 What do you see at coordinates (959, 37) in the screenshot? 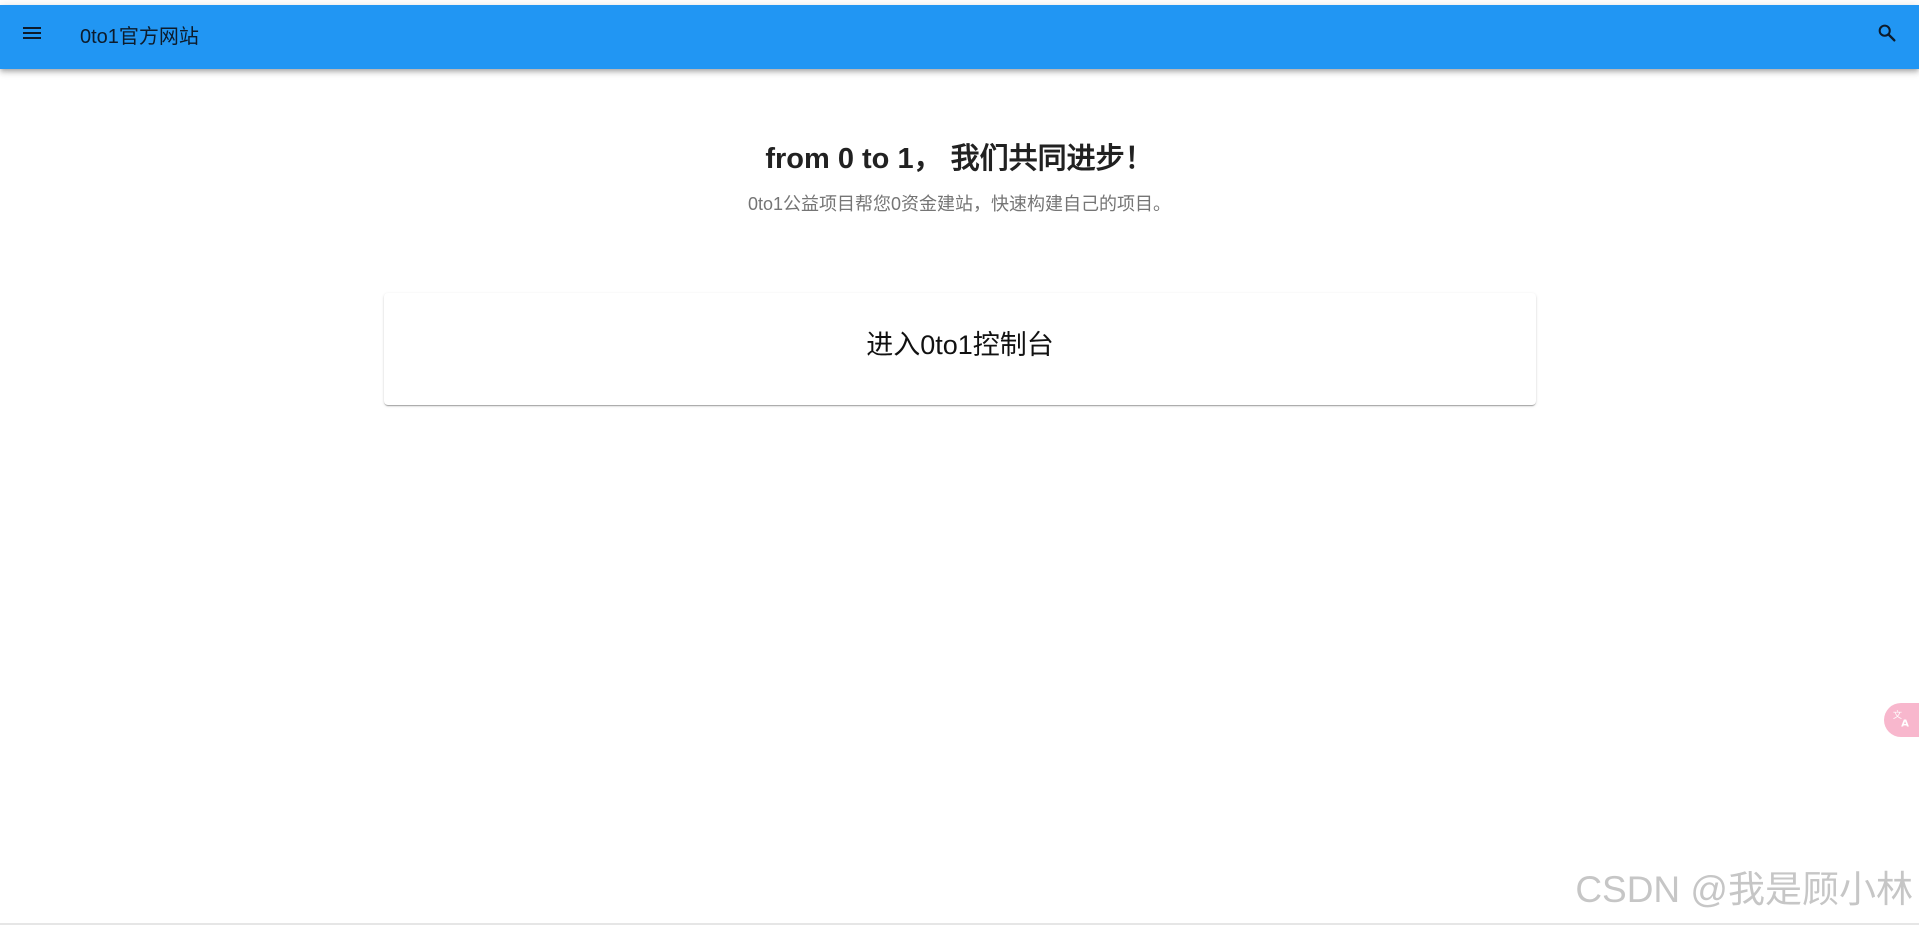
I see `app-bar: 0to1官方网站` at bounding box center [959, 37].